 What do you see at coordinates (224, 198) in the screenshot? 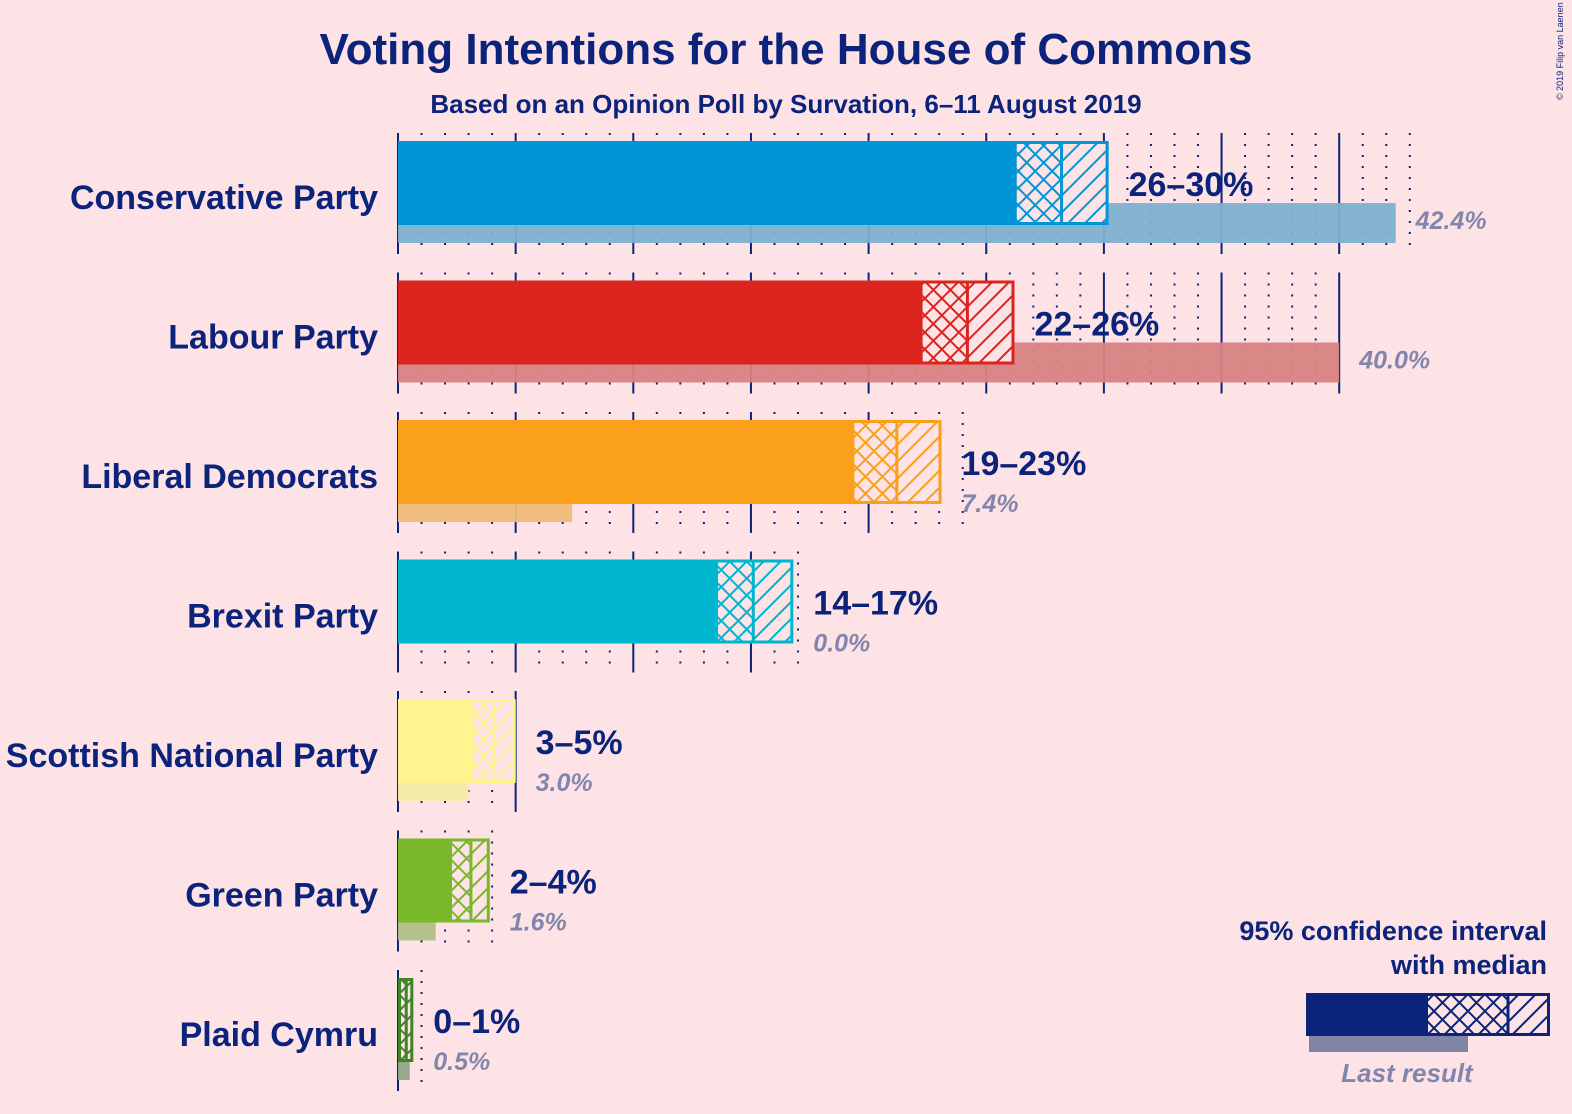
I see `party-label: Conservative Party` at bounding box center [224, 198].